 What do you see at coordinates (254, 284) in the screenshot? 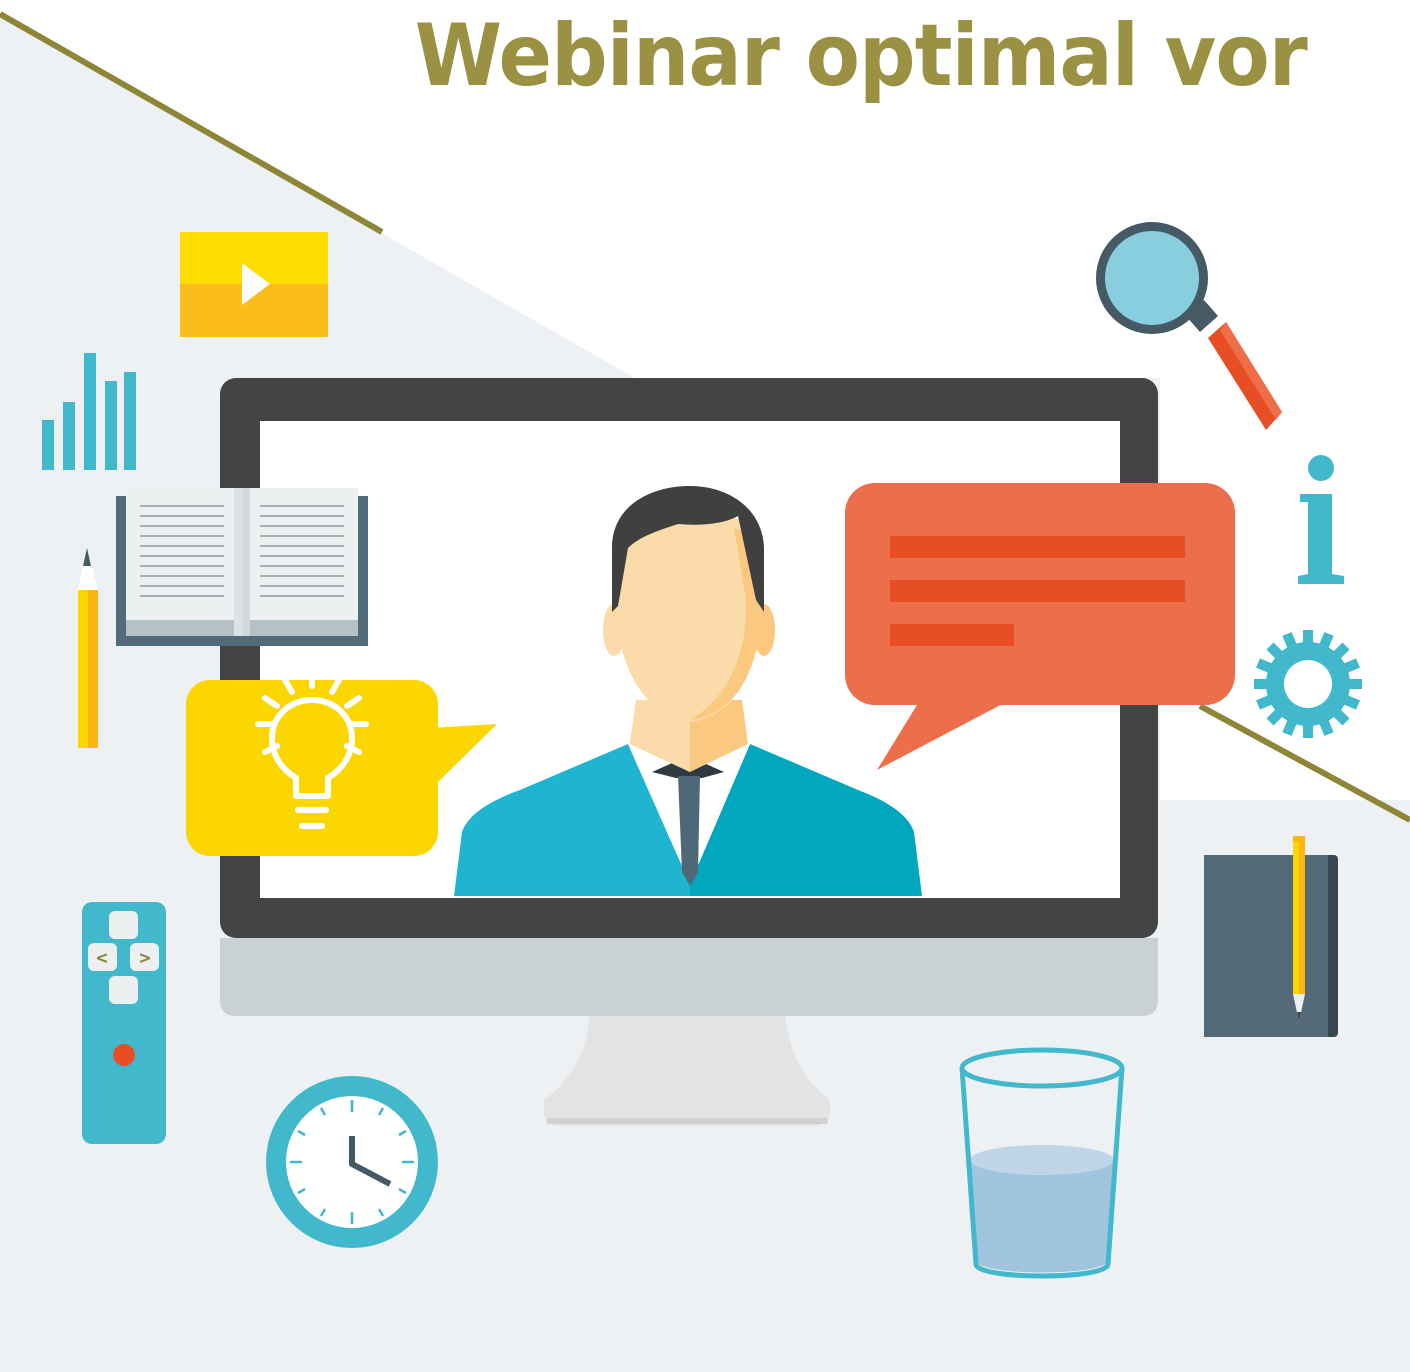
I see `play-icon` at bounding box center [254, 284].